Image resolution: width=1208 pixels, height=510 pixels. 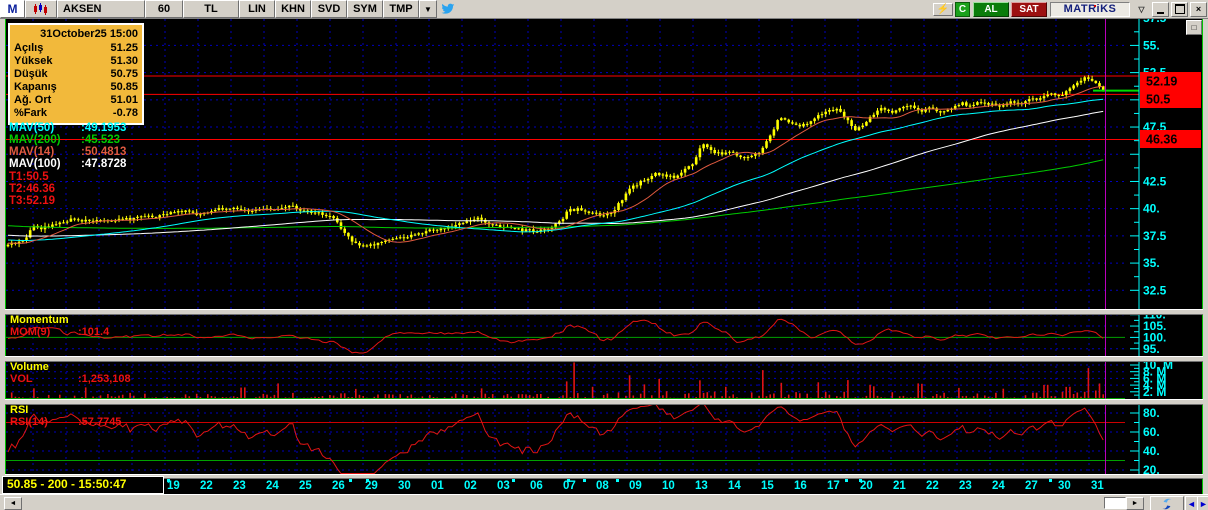 What do you see at coordinates (1202, 503) in the screenshot?
I see `nav-right-button: ►` at bounding box center [1202, 503].